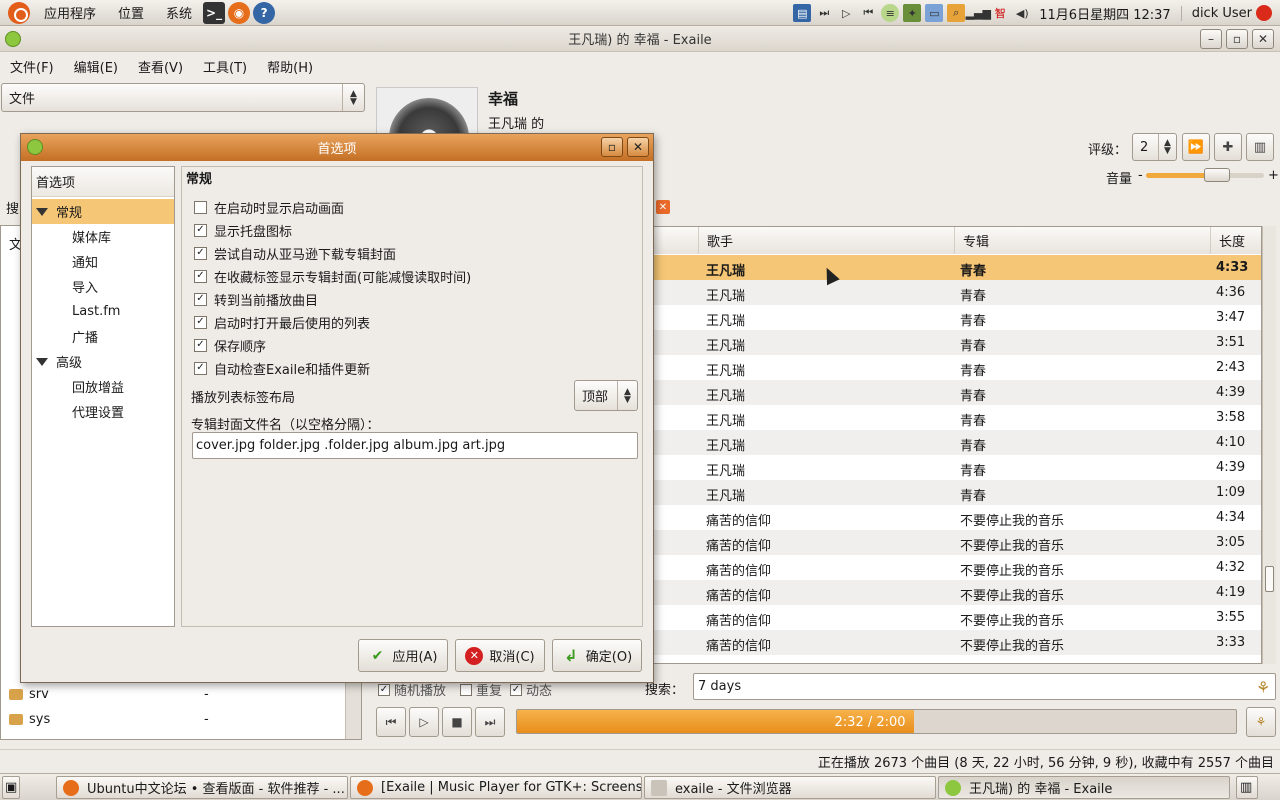  I want to click on list-item: sys -, so click(179, 719).